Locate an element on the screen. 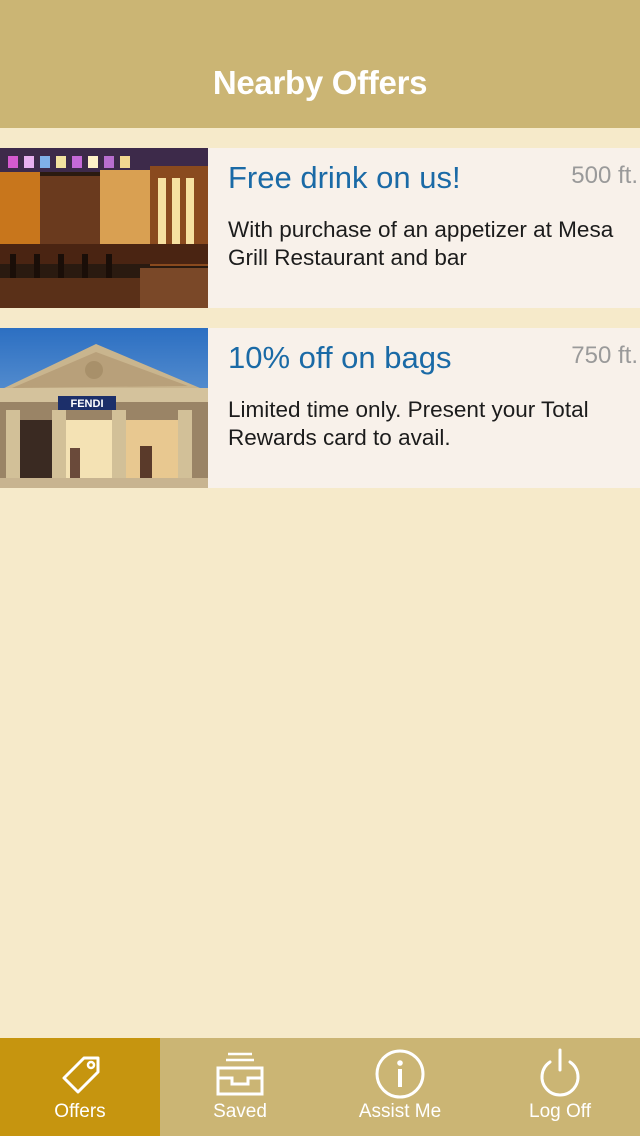  restaurant-bar-photo is located at coordinates (104, 228).